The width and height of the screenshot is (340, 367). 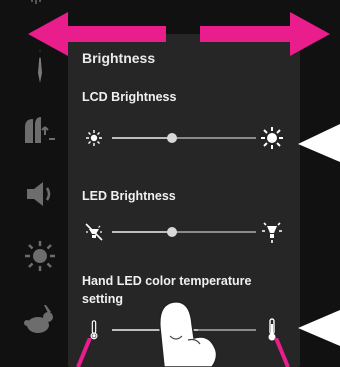 I want to click on led-brightness-slider, so click(x=184, y=232).